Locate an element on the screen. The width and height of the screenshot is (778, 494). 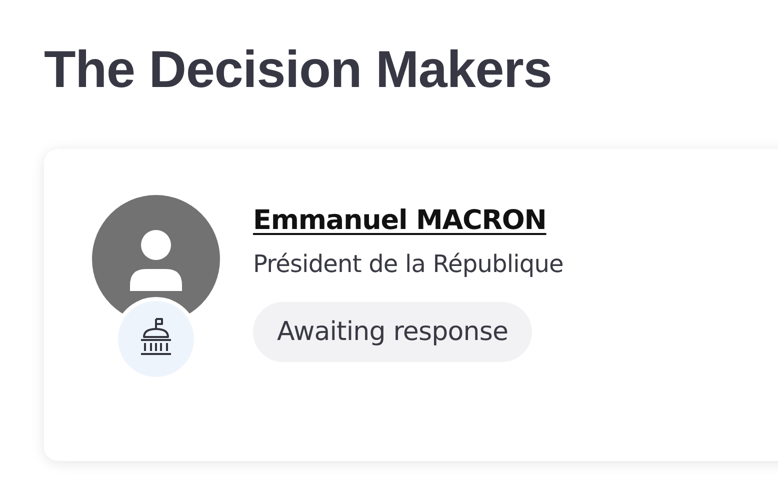
status-badge: Awaiting response is located at coordinates (392, 332).